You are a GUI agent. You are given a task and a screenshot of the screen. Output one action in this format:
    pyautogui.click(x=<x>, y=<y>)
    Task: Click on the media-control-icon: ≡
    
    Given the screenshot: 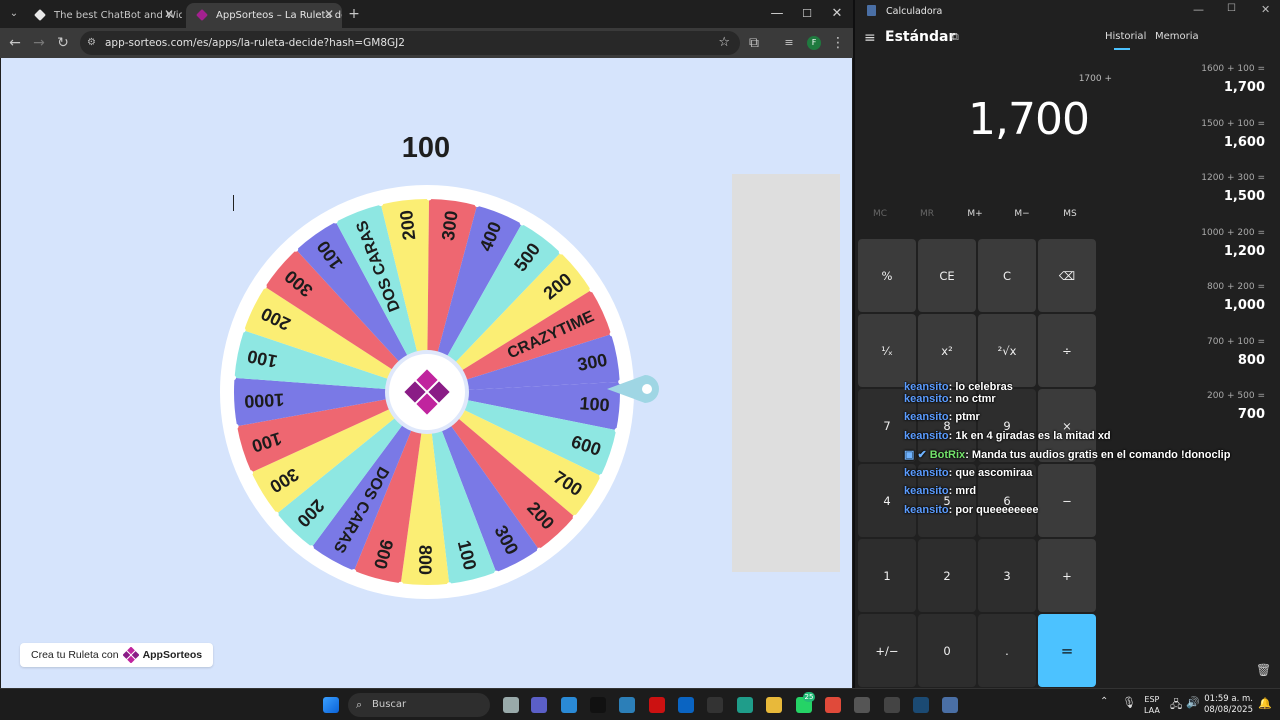 What is the action you would take?
    pyautogui.click(x=789, y=43)
    